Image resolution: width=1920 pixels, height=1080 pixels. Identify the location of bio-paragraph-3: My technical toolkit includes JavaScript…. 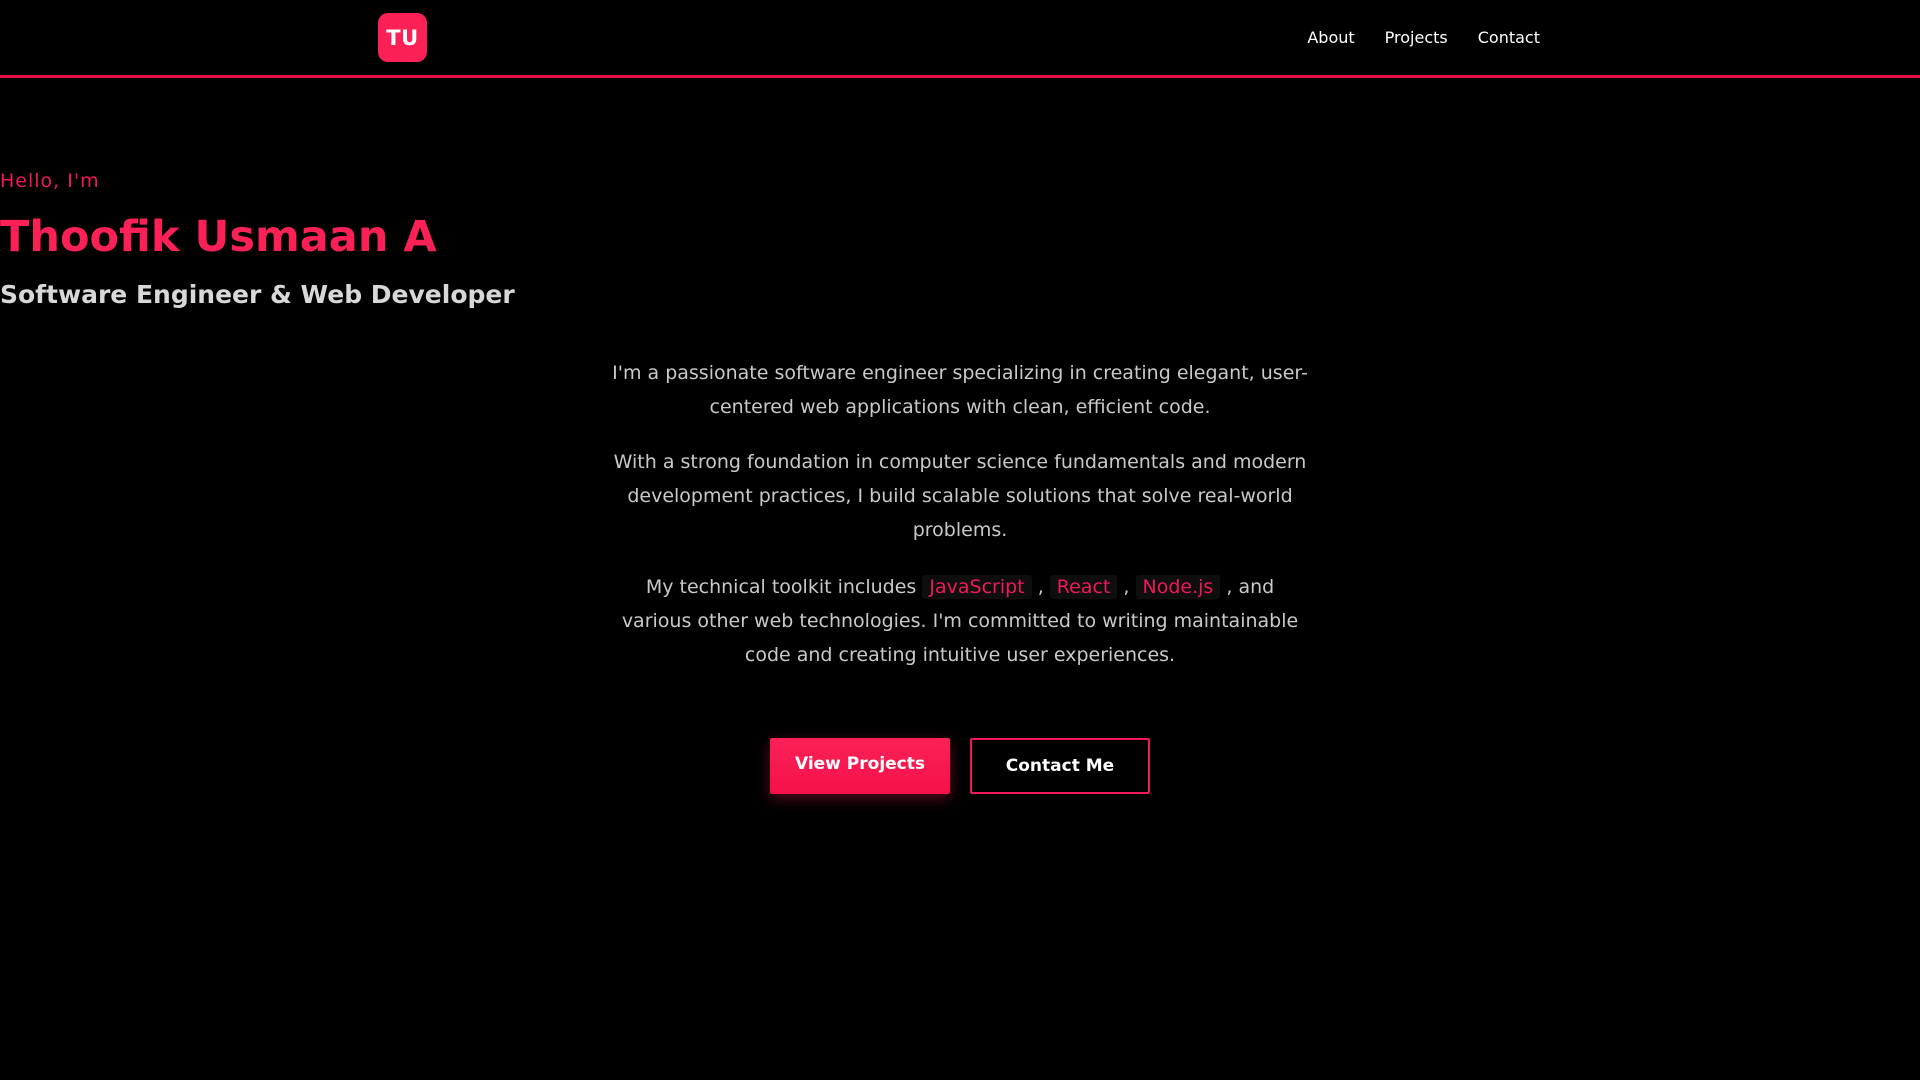
(960, 621).